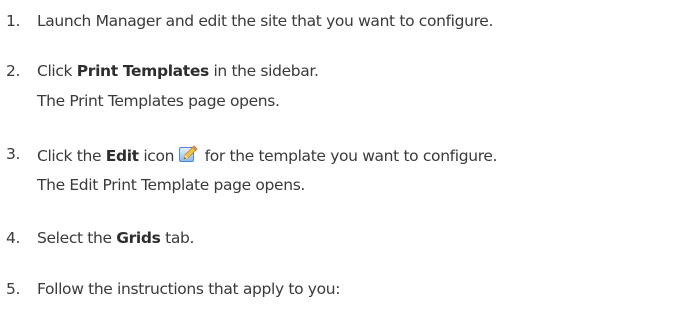  Describe the element at coordinates (71, 156) in the screenshot. I see `step-text-before: Click the` at that location.